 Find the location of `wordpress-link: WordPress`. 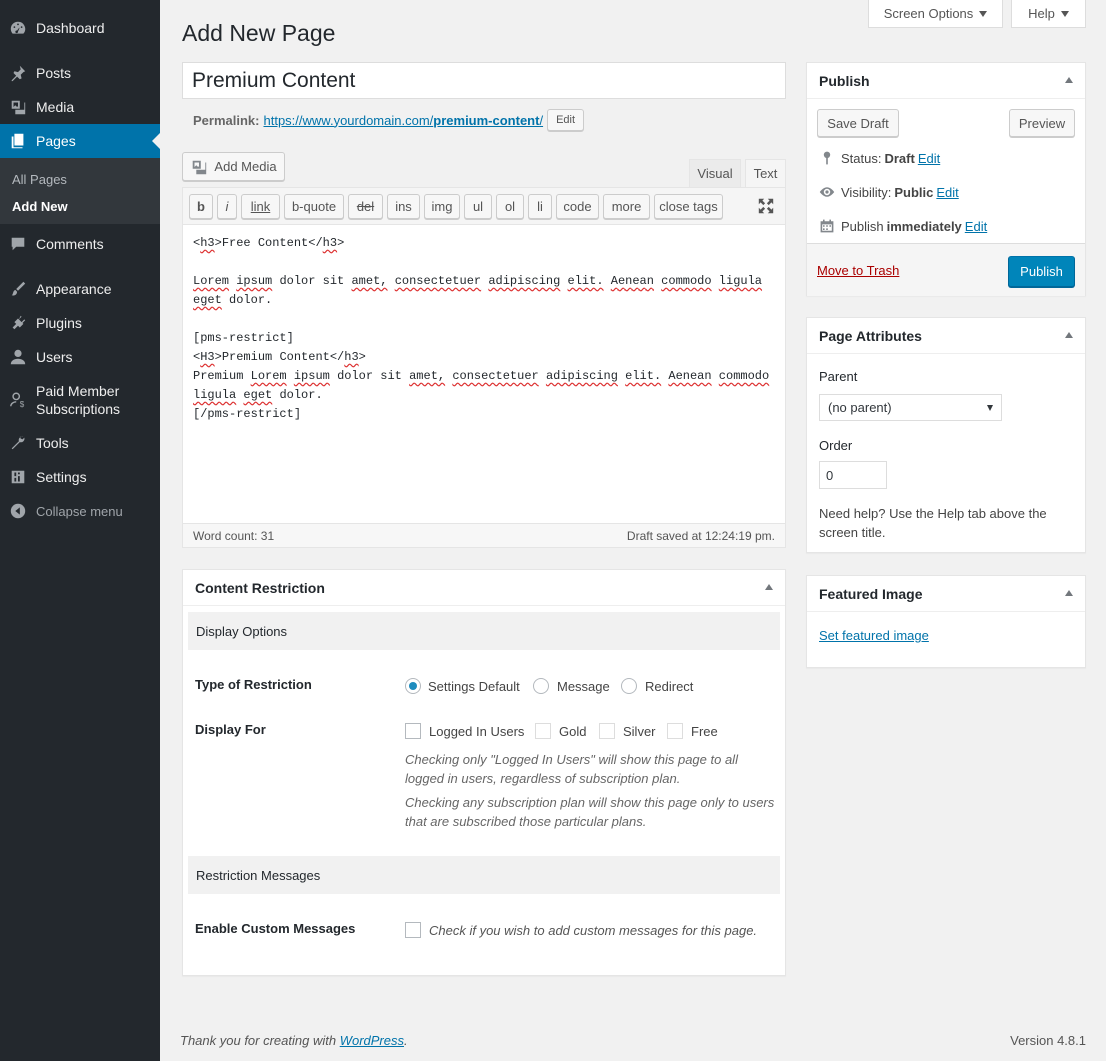

wordpress-link: WordPress is located at coordinates (372, 1040).